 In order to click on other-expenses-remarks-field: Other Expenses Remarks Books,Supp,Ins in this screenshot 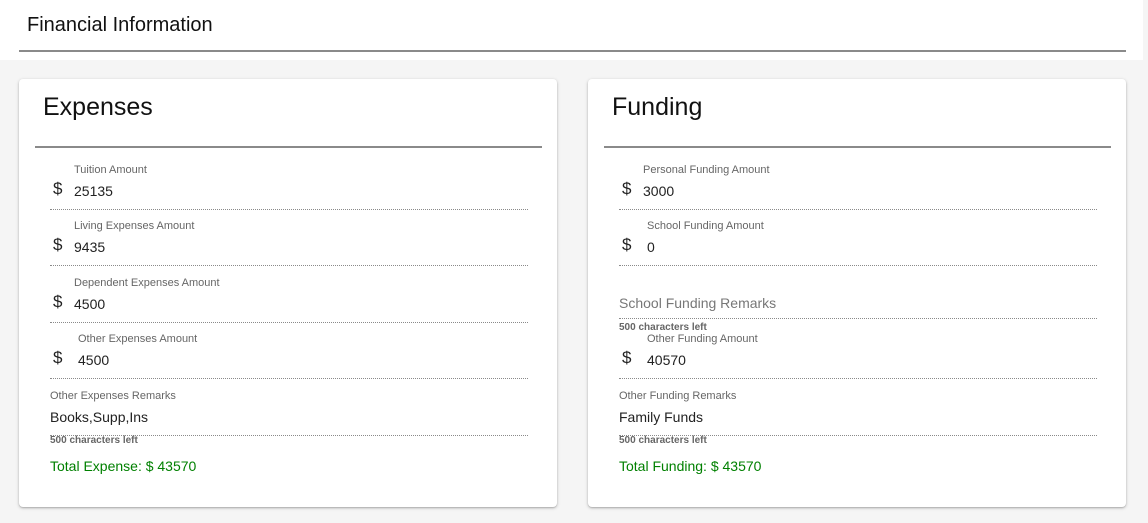, I will do `click(289, 413)`.